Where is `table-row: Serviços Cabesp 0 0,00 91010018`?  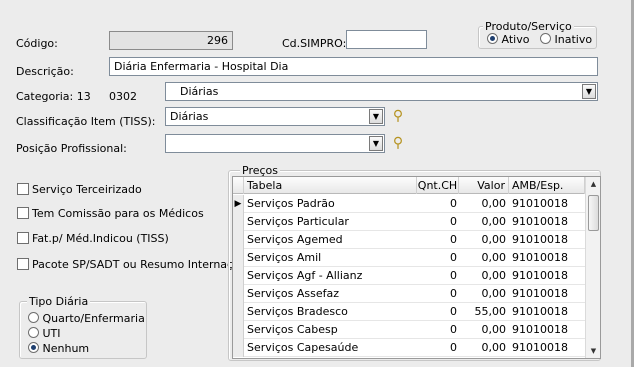
table-row: Serviços Cabesp 0 0,00 91010018 is located at coordinates (409, 330).